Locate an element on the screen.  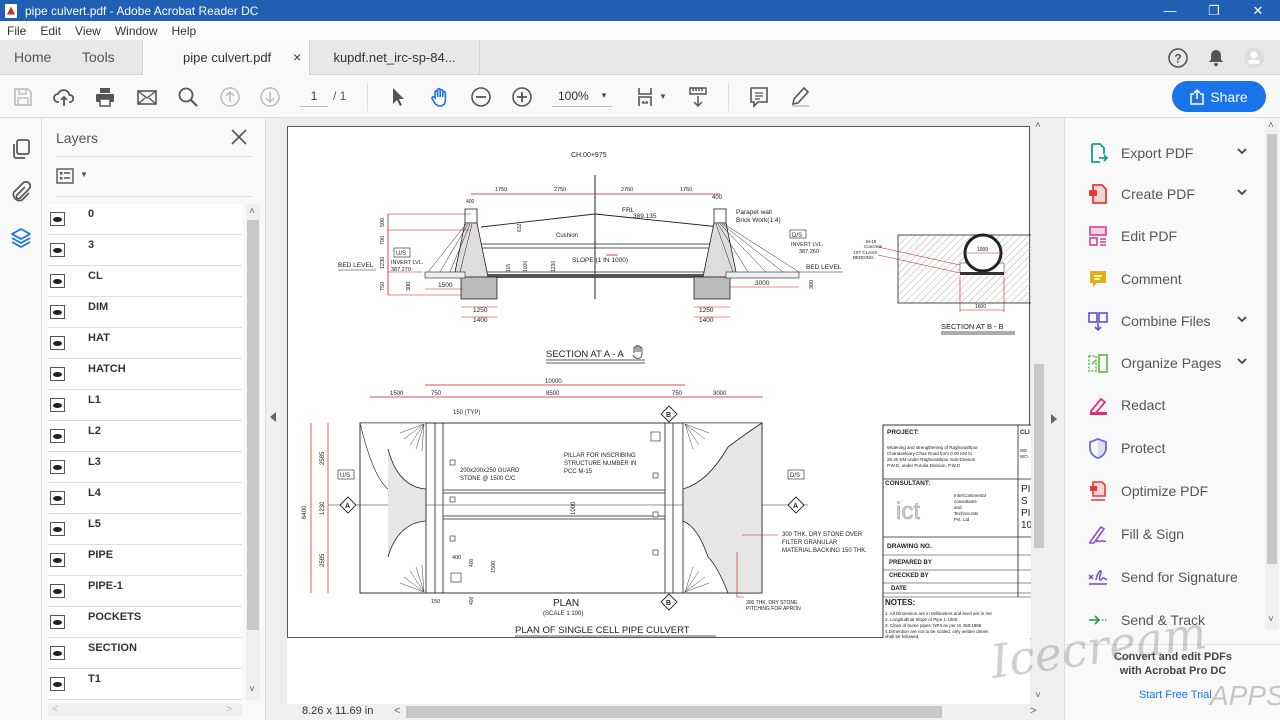
close-window-button: ✕ is located at coordinates (1258, 10).